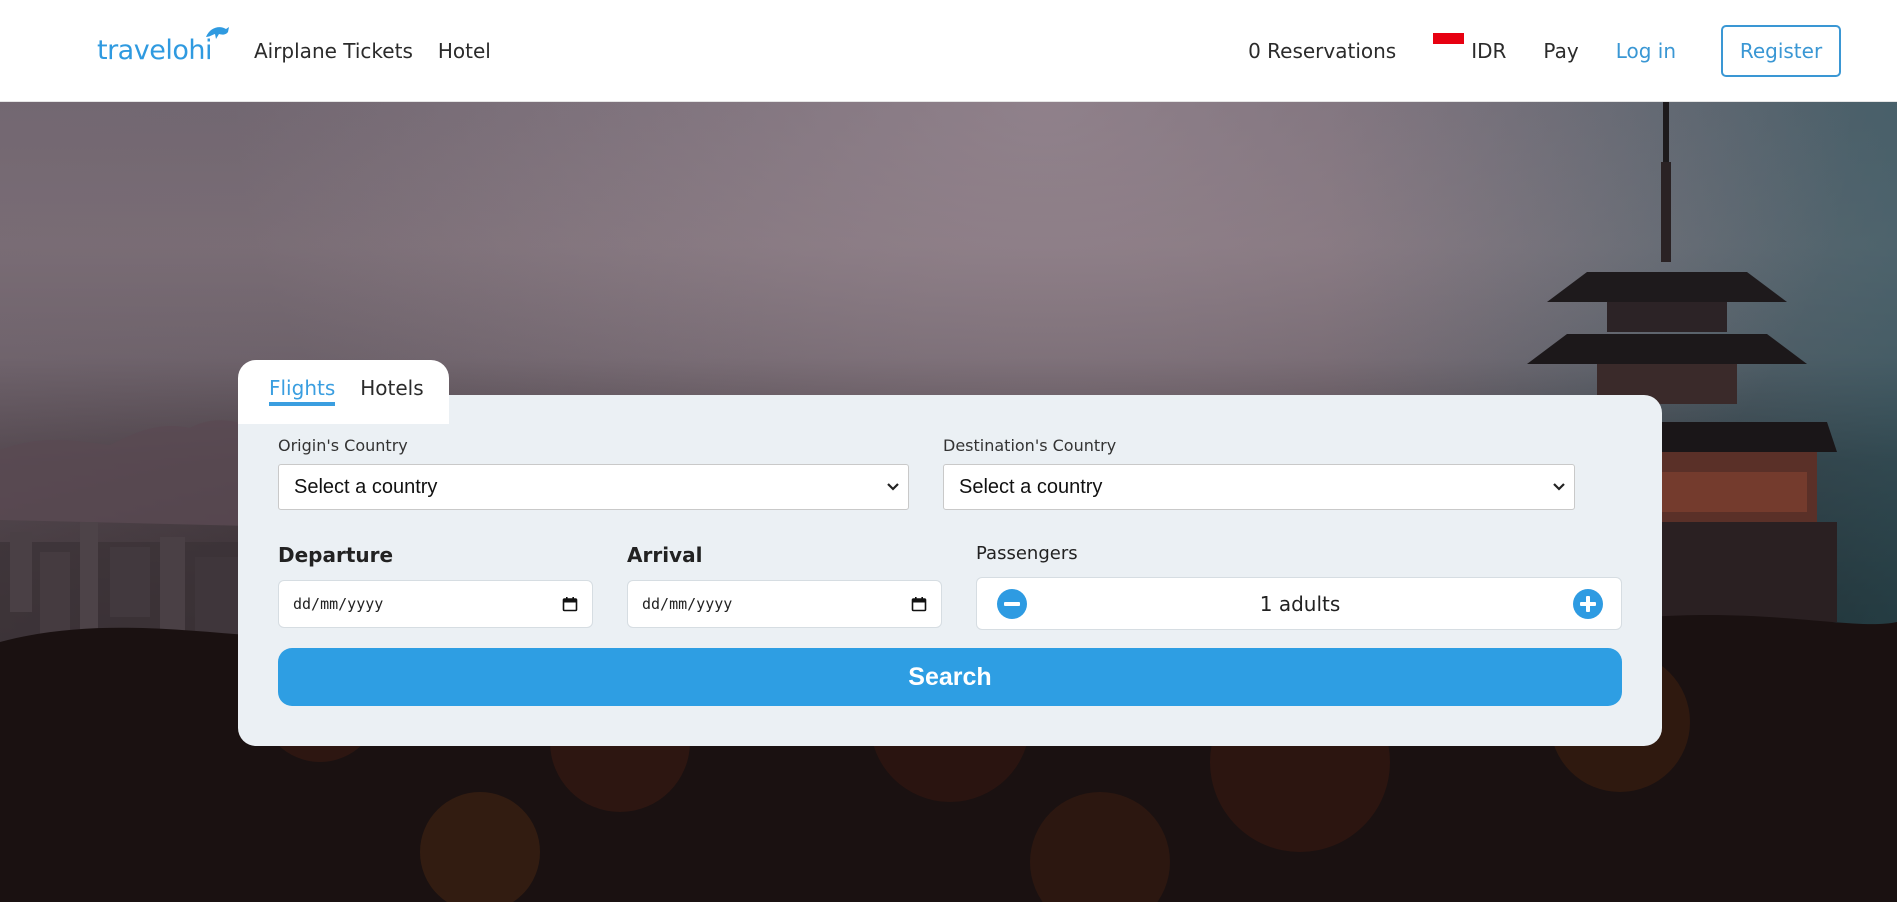 The image size is (1897, 902). What do you see at coordinates (1781, 50) in the screenshot?
I see `register-button: Register` at bounding box center [1781, 50].